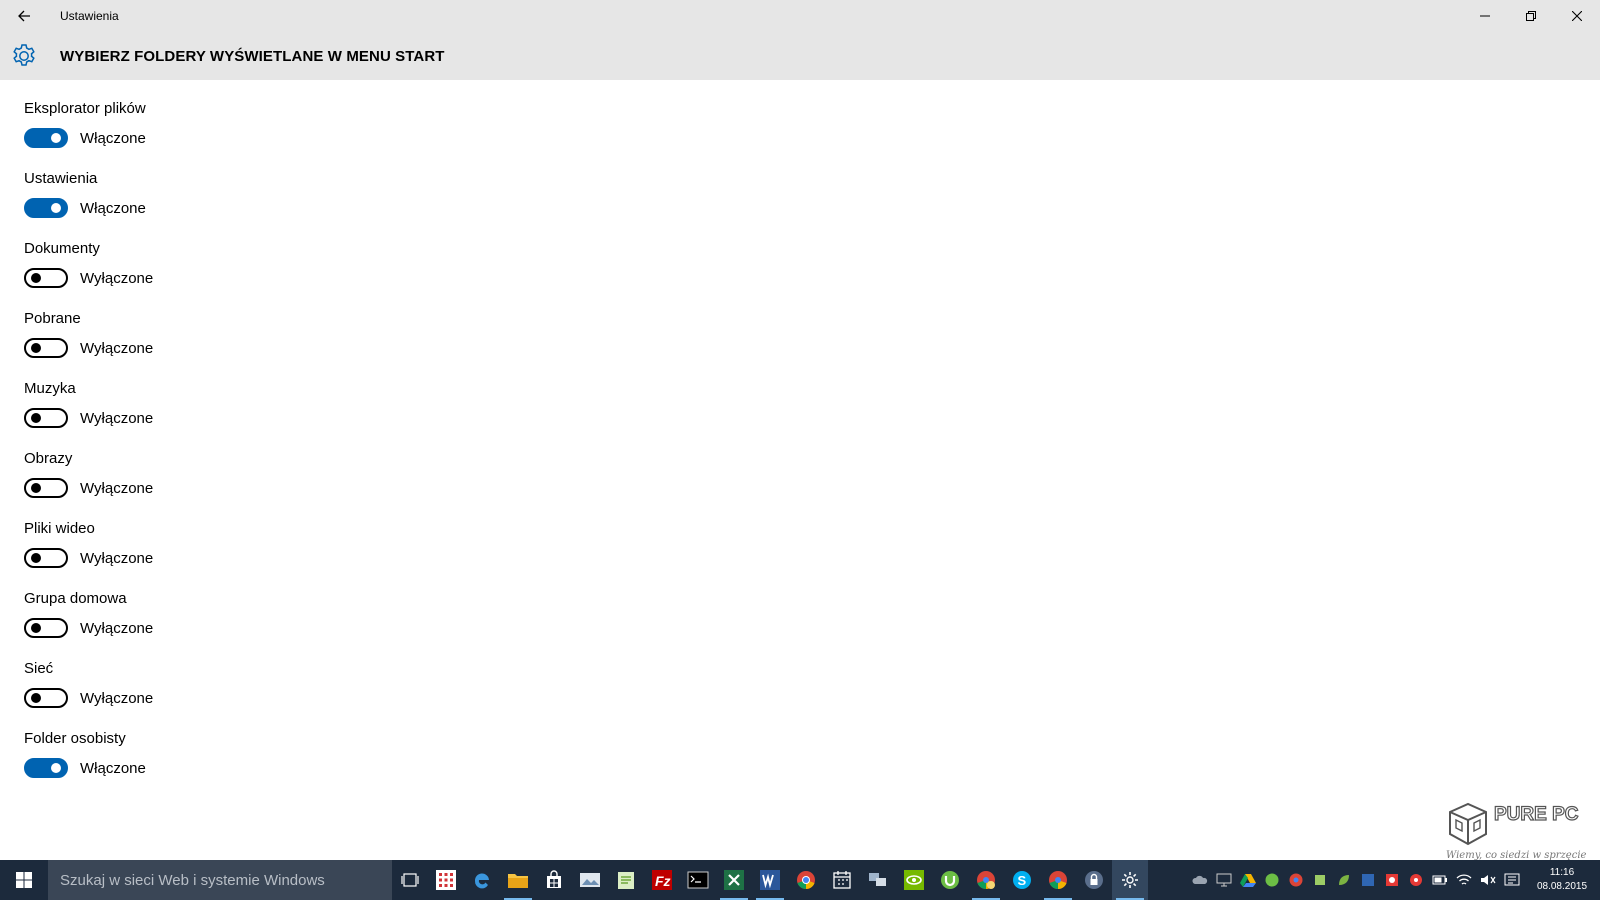  Describe the element at coordinates (1562, 872) in the screenshot. I see `clock-time: 11:16` at that location.